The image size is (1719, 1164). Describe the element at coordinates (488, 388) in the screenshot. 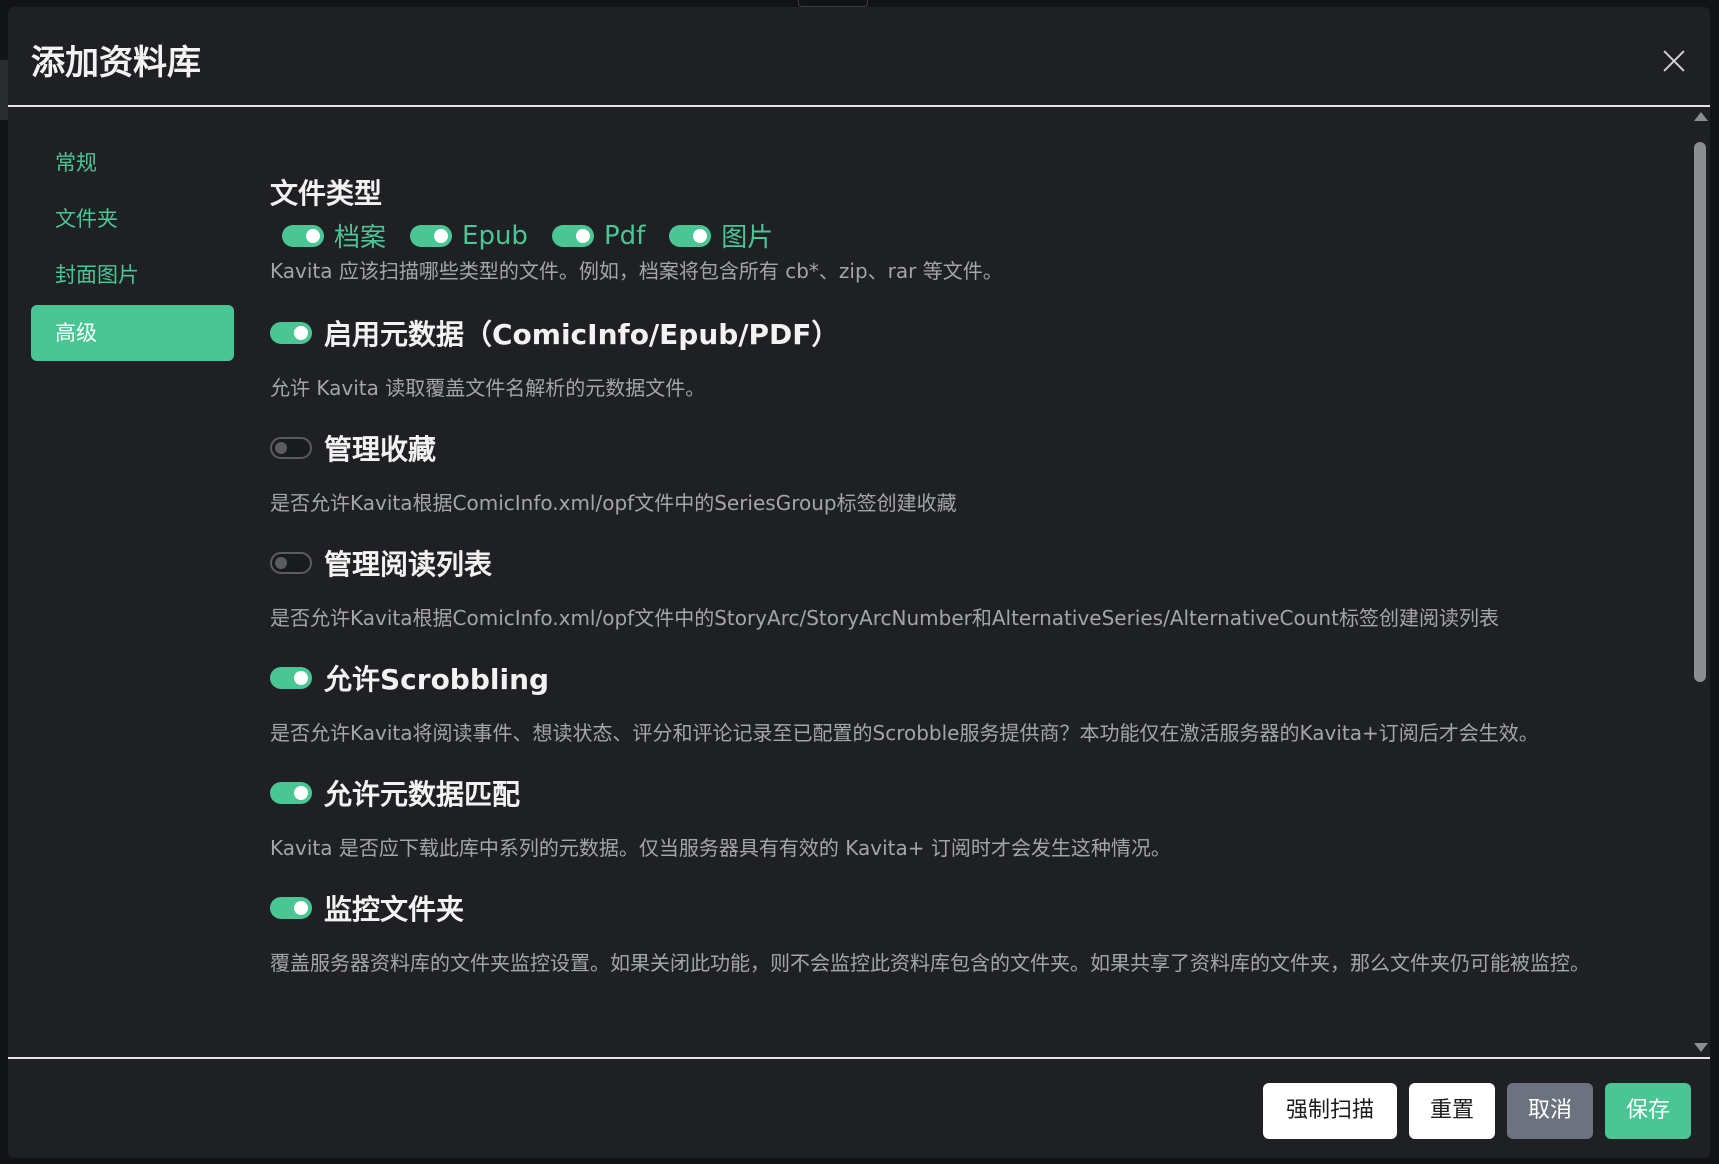

I see `enable-metadata-help: 允许 Kavita 读取覆盖文件名解析的元数据文件。` at that location.